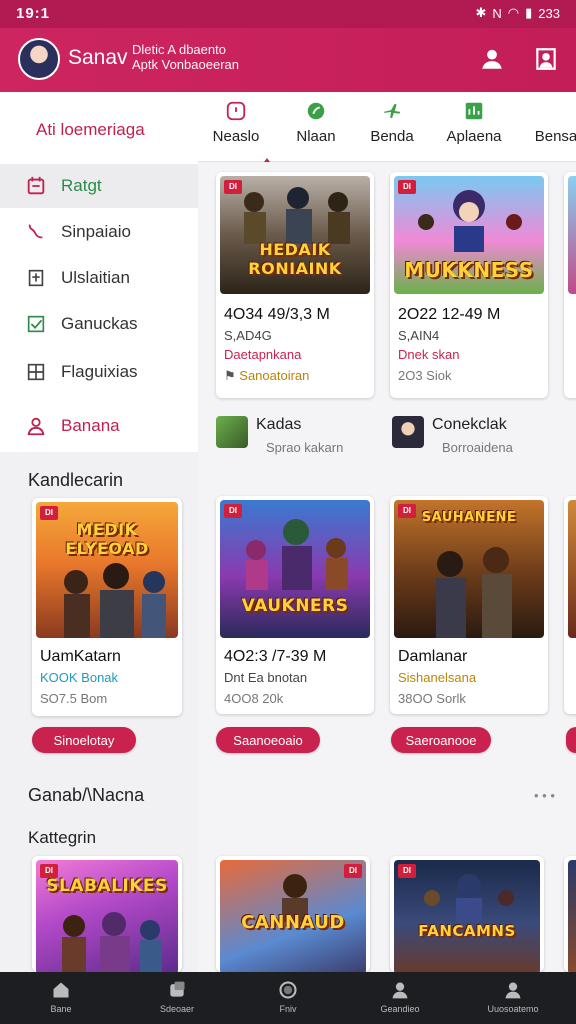 Image resolution: width=576 pixels, height=1024 pixels. I want to click on nav-label: Bane, so click(61, 1009).